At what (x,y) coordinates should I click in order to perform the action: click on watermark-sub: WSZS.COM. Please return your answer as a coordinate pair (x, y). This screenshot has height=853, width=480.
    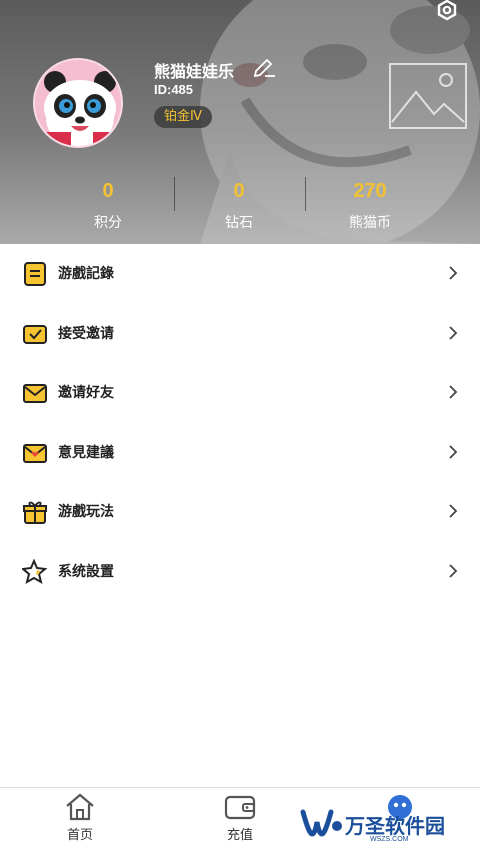
    Looking at the image, I should click on (389, 839).